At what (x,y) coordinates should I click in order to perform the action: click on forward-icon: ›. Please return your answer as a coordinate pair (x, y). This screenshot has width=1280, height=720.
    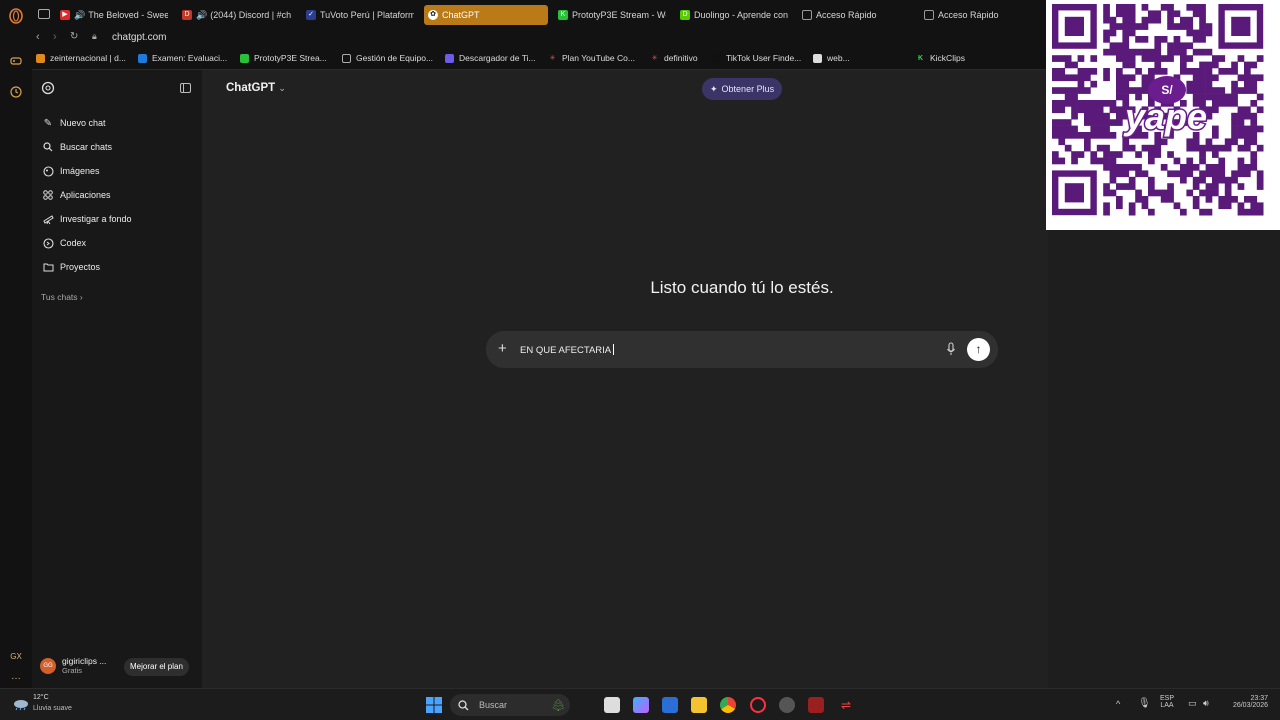
    Looking at the image, I should click on (55, 37).